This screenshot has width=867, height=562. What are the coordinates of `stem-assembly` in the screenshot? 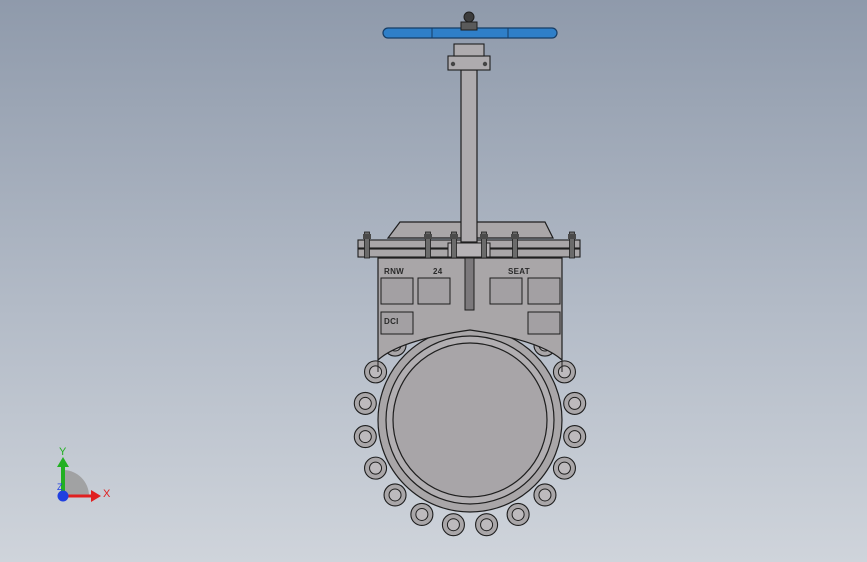 It's located at (469, 143).